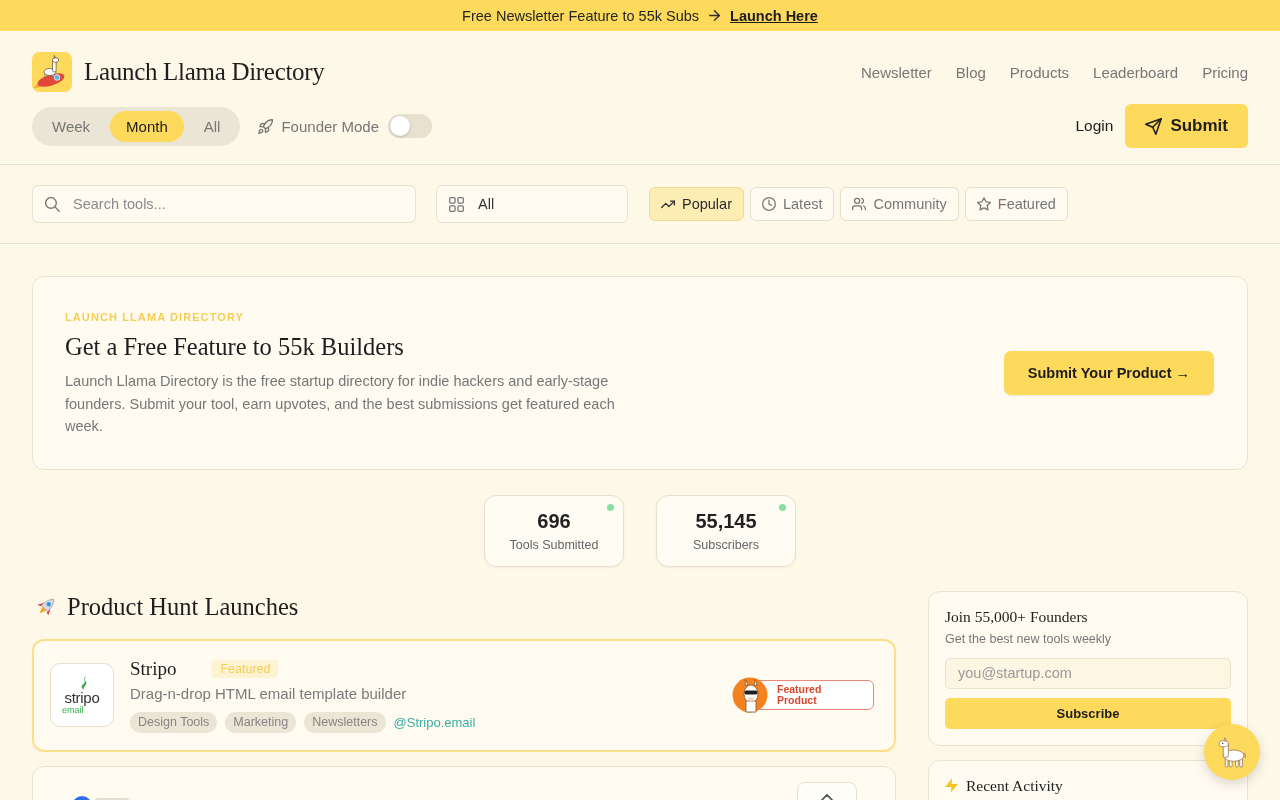 The height and width of the screenshot is (800, 1280). What do you see at coordinates (1186, 126) in the screenshot?
I see `submit-button: Submit` at bounding box center [1186, 126].